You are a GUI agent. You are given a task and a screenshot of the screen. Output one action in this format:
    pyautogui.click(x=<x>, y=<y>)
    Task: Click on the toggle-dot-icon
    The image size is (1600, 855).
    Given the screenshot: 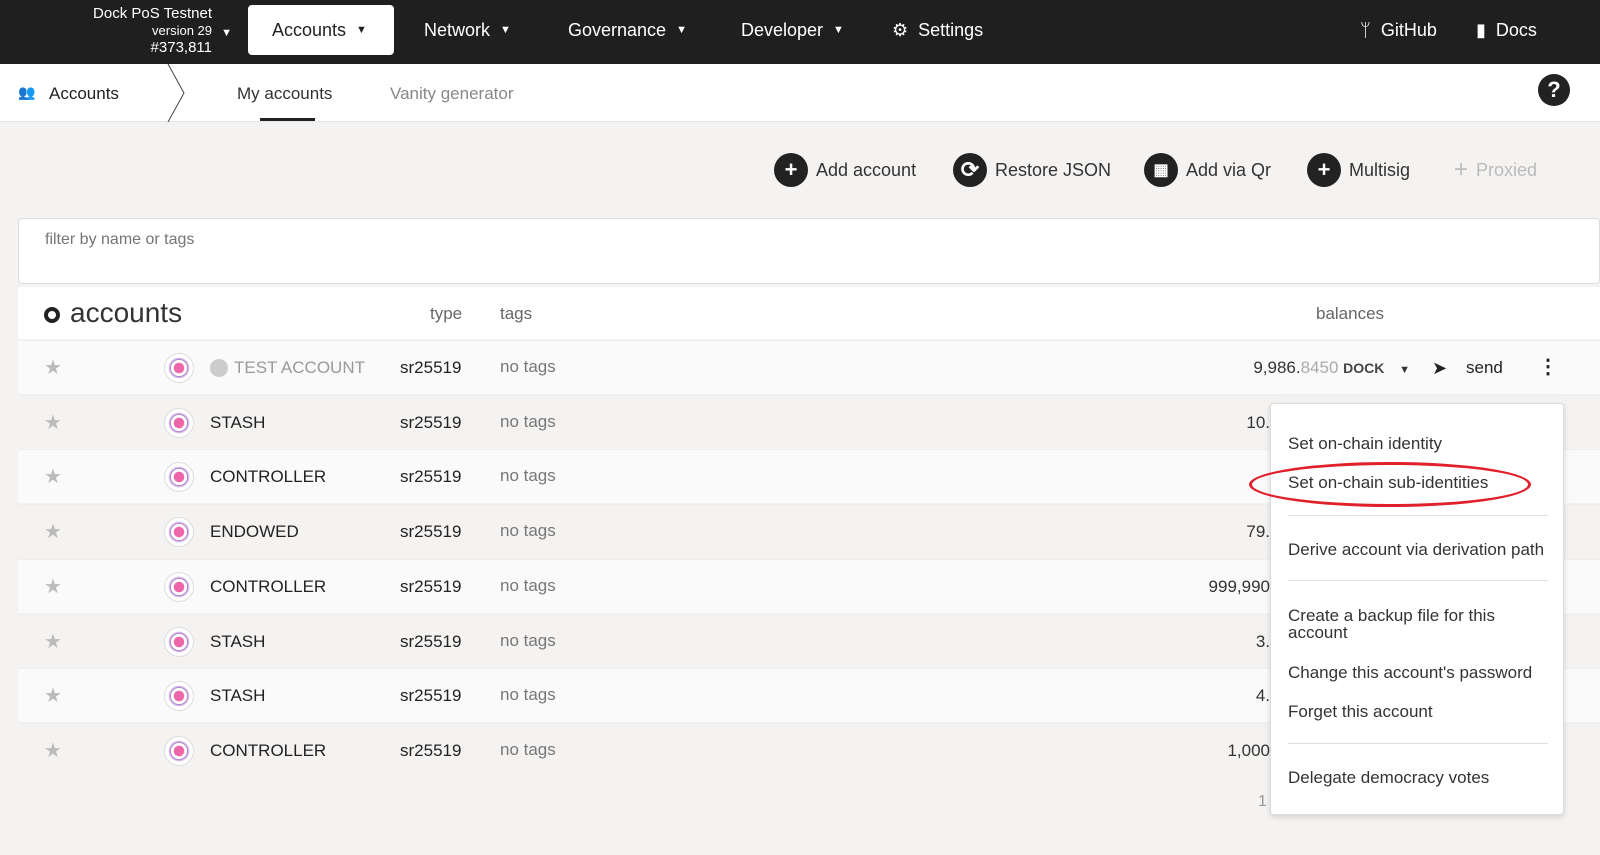 What is the action you would take?
    pyautogui.click(x=52, y=315)
    